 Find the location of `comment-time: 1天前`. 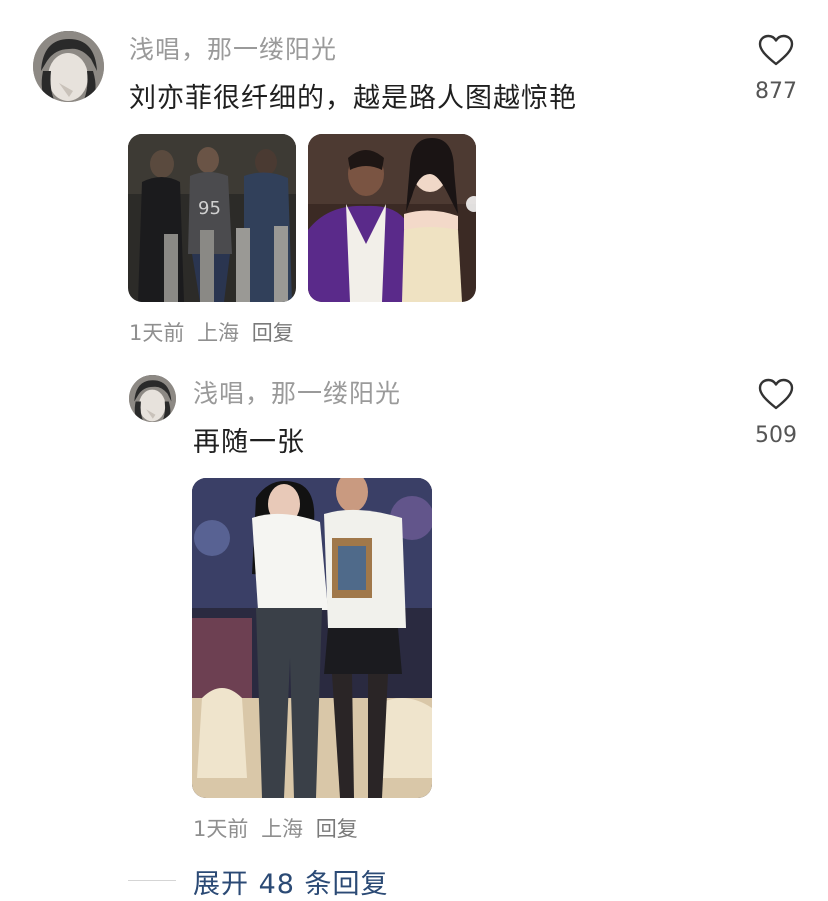

comment-time: 1天前 is located at coordinates (157, 333).